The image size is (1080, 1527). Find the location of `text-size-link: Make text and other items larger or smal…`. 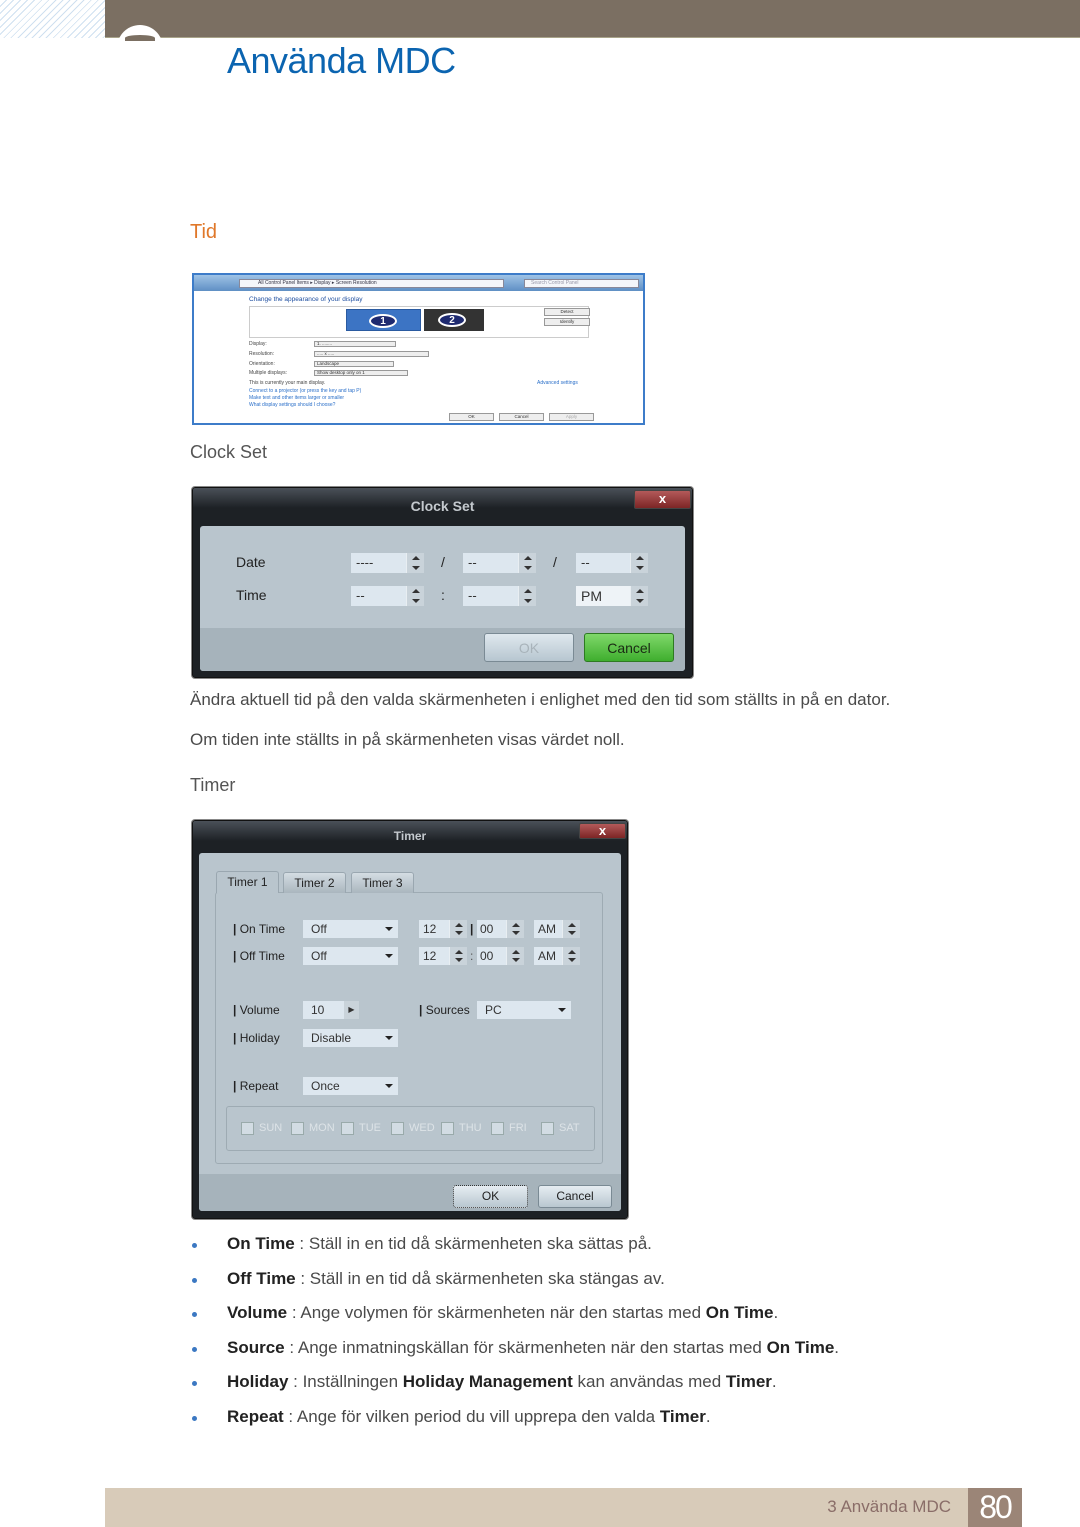

text-size-link: Make text and other items larger or smal… is located at coordinates (297, 398).